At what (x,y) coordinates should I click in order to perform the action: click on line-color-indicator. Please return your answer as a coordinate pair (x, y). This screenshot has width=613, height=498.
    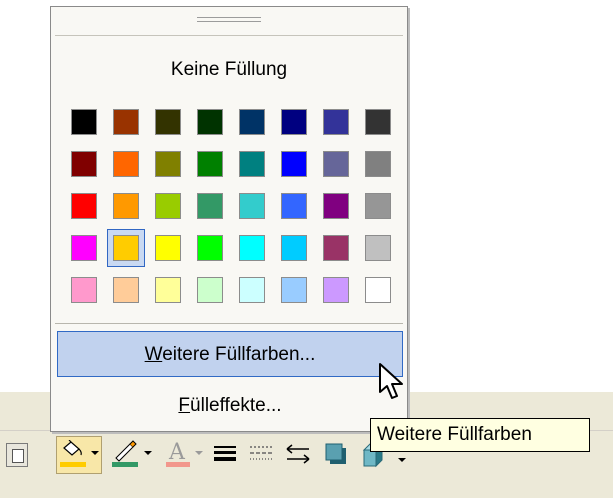
    Looking at the image, I should click on (125, 464).